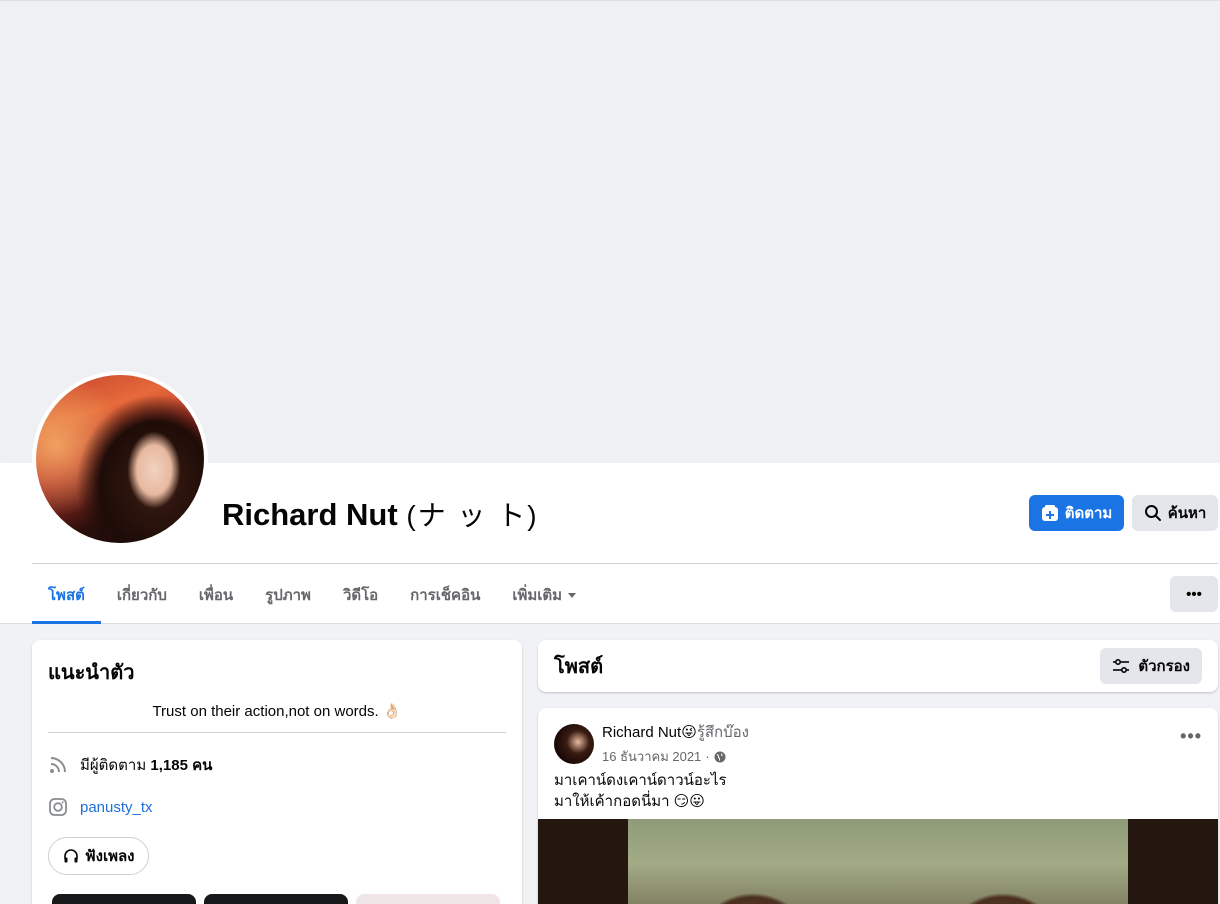  I want to click on intro-title: แนะนำตัว, so click(91, 673).